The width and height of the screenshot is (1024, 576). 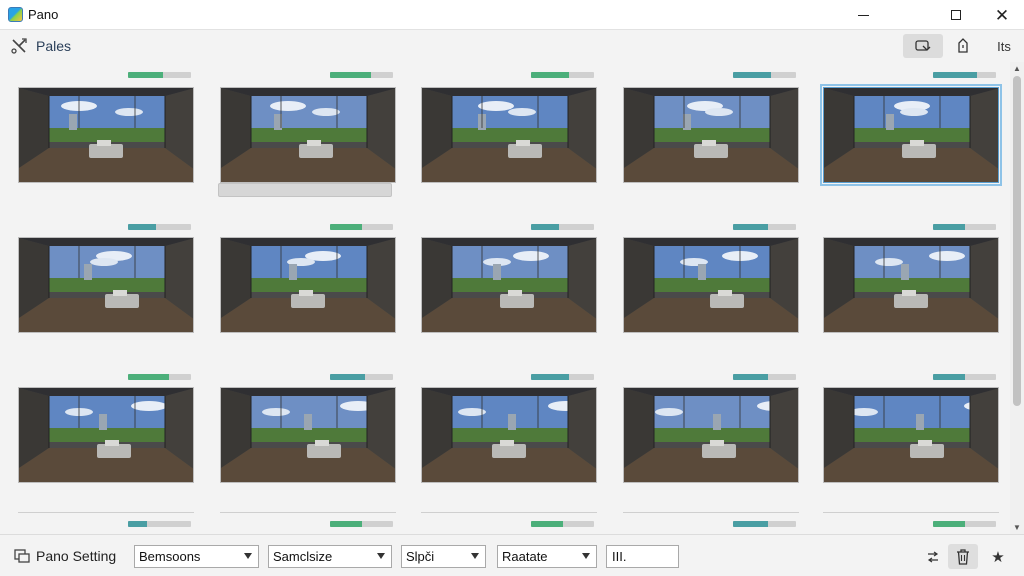 I want to click on minimize-icon, so click(x=863, y=15).